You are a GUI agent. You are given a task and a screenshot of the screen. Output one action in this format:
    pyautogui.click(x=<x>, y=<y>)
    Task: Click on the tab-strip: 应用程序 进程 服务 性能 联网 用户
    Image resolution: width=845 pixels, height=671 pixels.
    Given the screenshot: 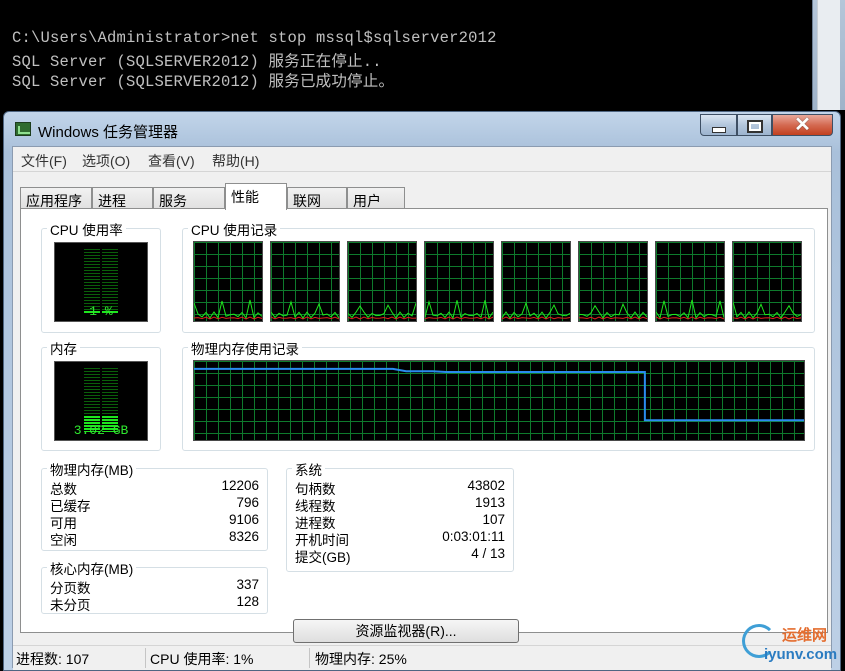 What is the action you would take?
    pyautogui.click(x=422, y=196)
    